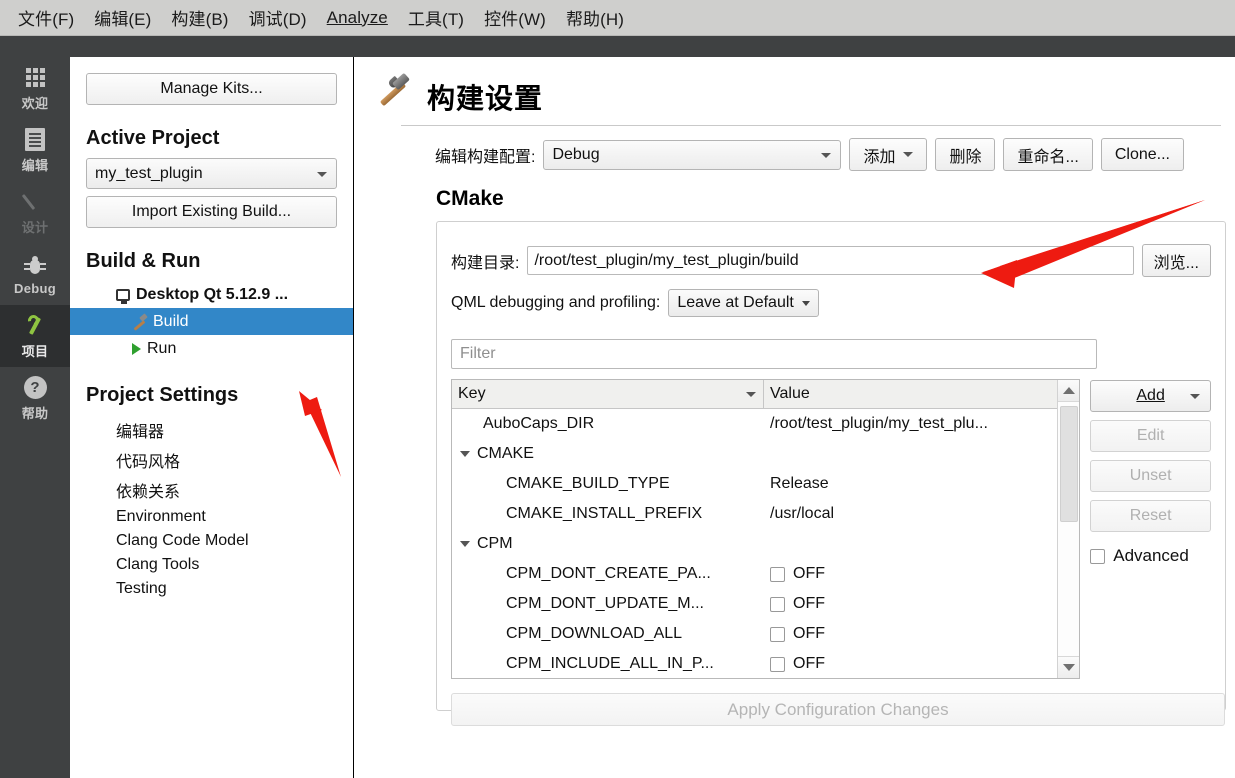  What do you see at coordinates (1098, 556) in the screenshot?
I see `advanced-checkbox` at bounding box center [1098, 556].